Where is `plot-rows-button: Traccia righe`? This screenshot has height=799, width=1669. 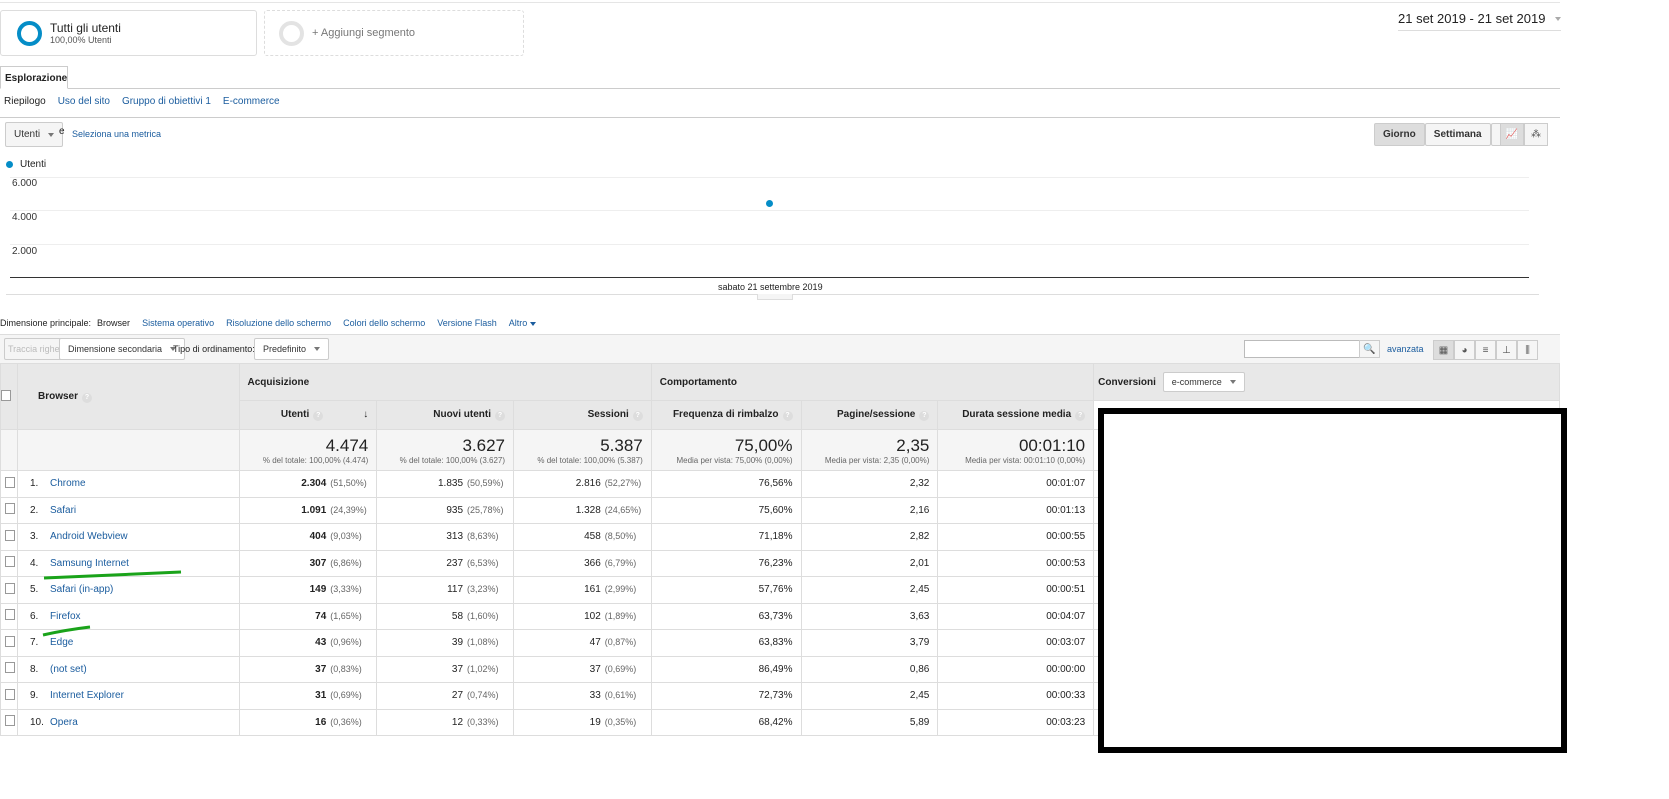 plot-rows-button: Traccia righe is located at coordinates (34, 349).